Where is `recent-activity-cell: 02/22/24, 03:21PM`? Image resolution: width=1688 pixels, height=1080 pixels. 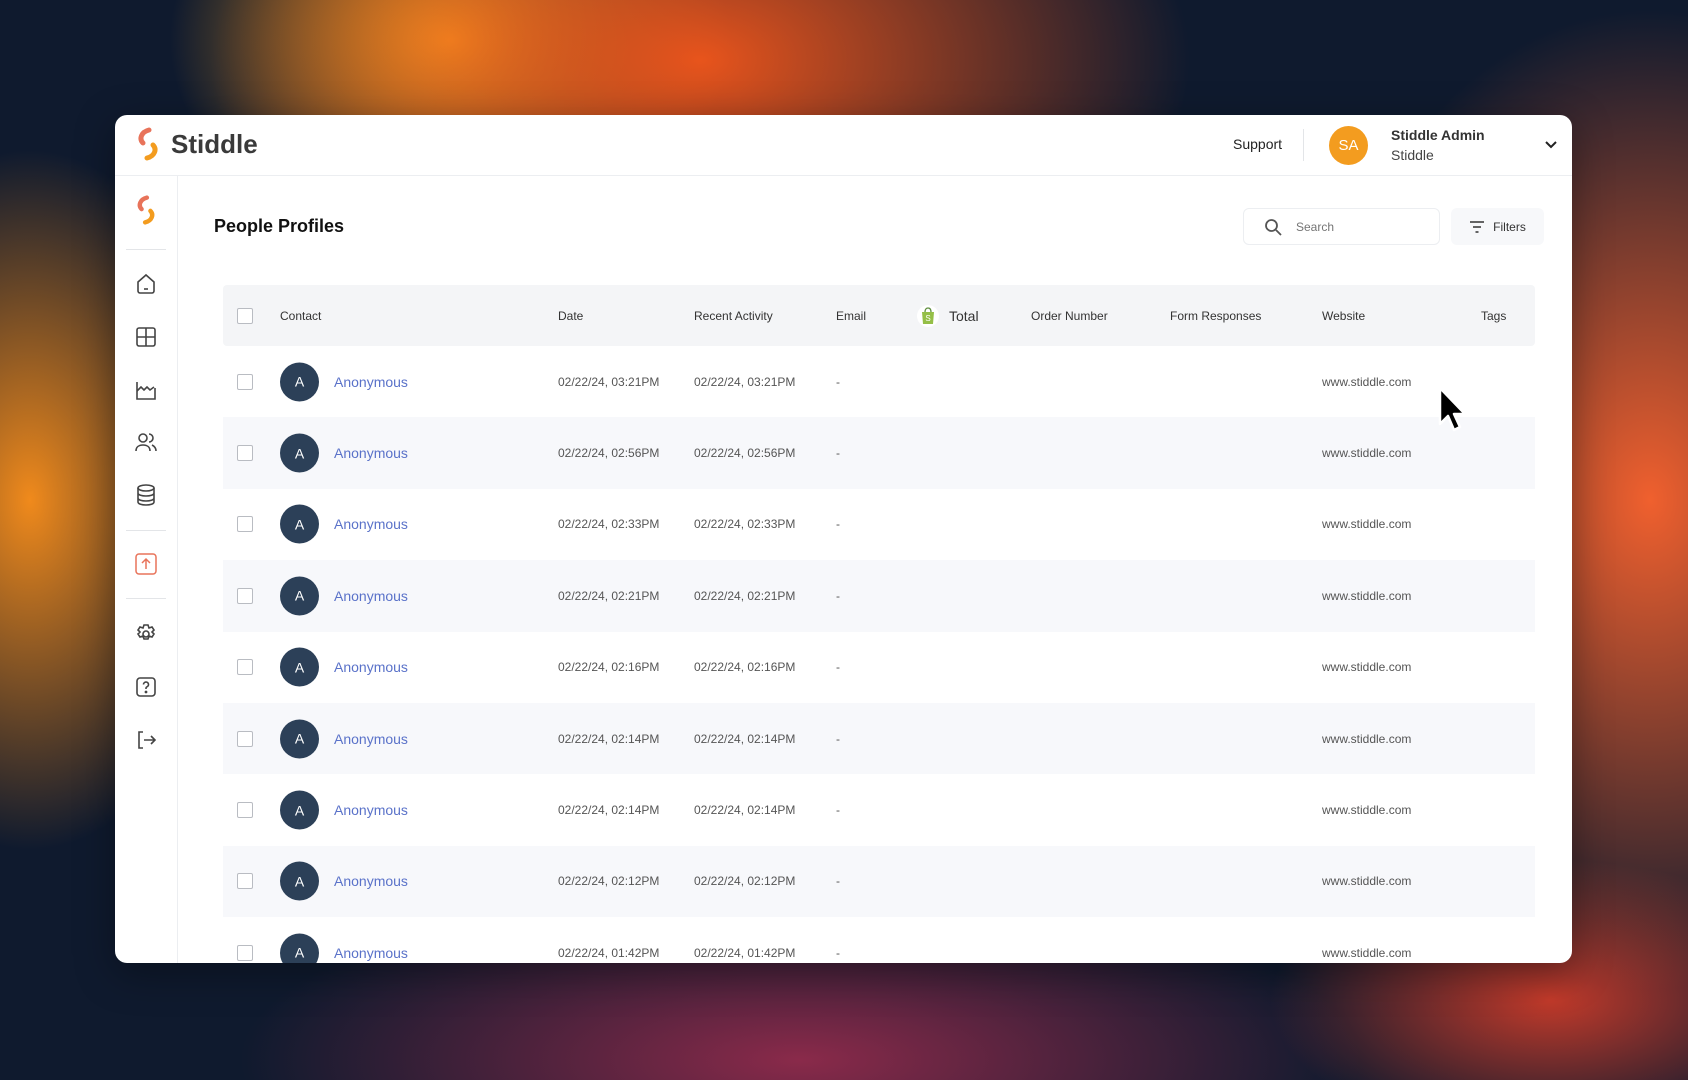 recent-activity-cell: 02/22/24, 03:21PM is located at coordinates (745, 381).